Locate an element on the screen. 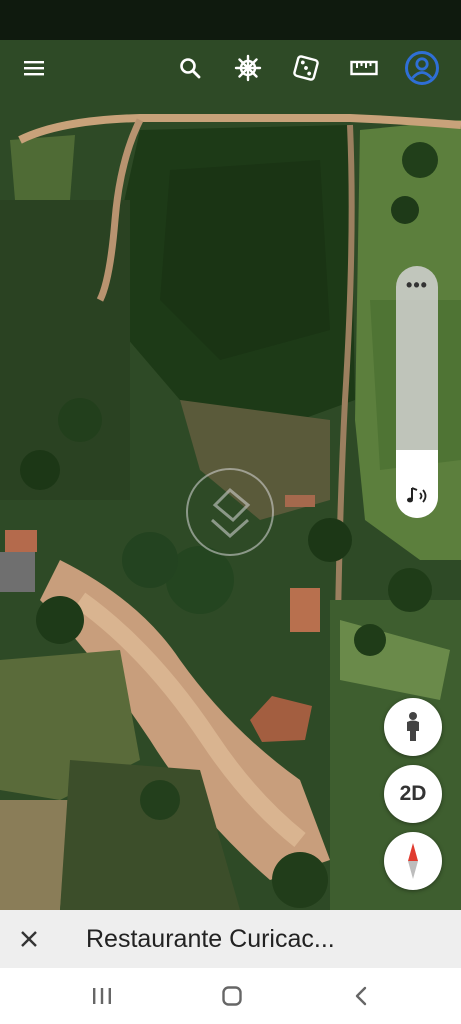  music-note-sound-icon is located at coordinates (417, 495).